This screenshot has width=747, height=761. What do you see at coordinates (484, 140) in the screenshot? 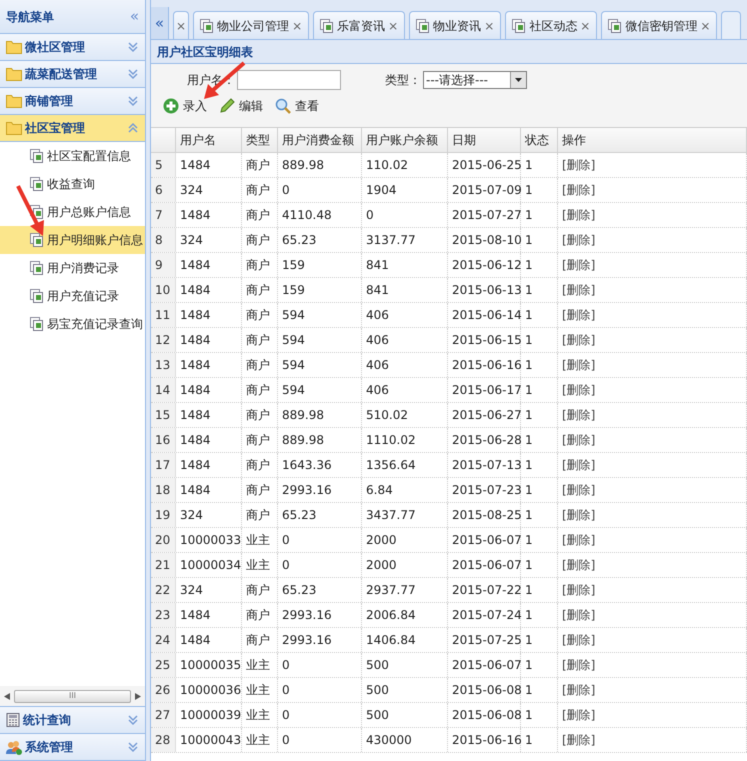
I see `column-header: 日期` at bounding box center [484, 140].